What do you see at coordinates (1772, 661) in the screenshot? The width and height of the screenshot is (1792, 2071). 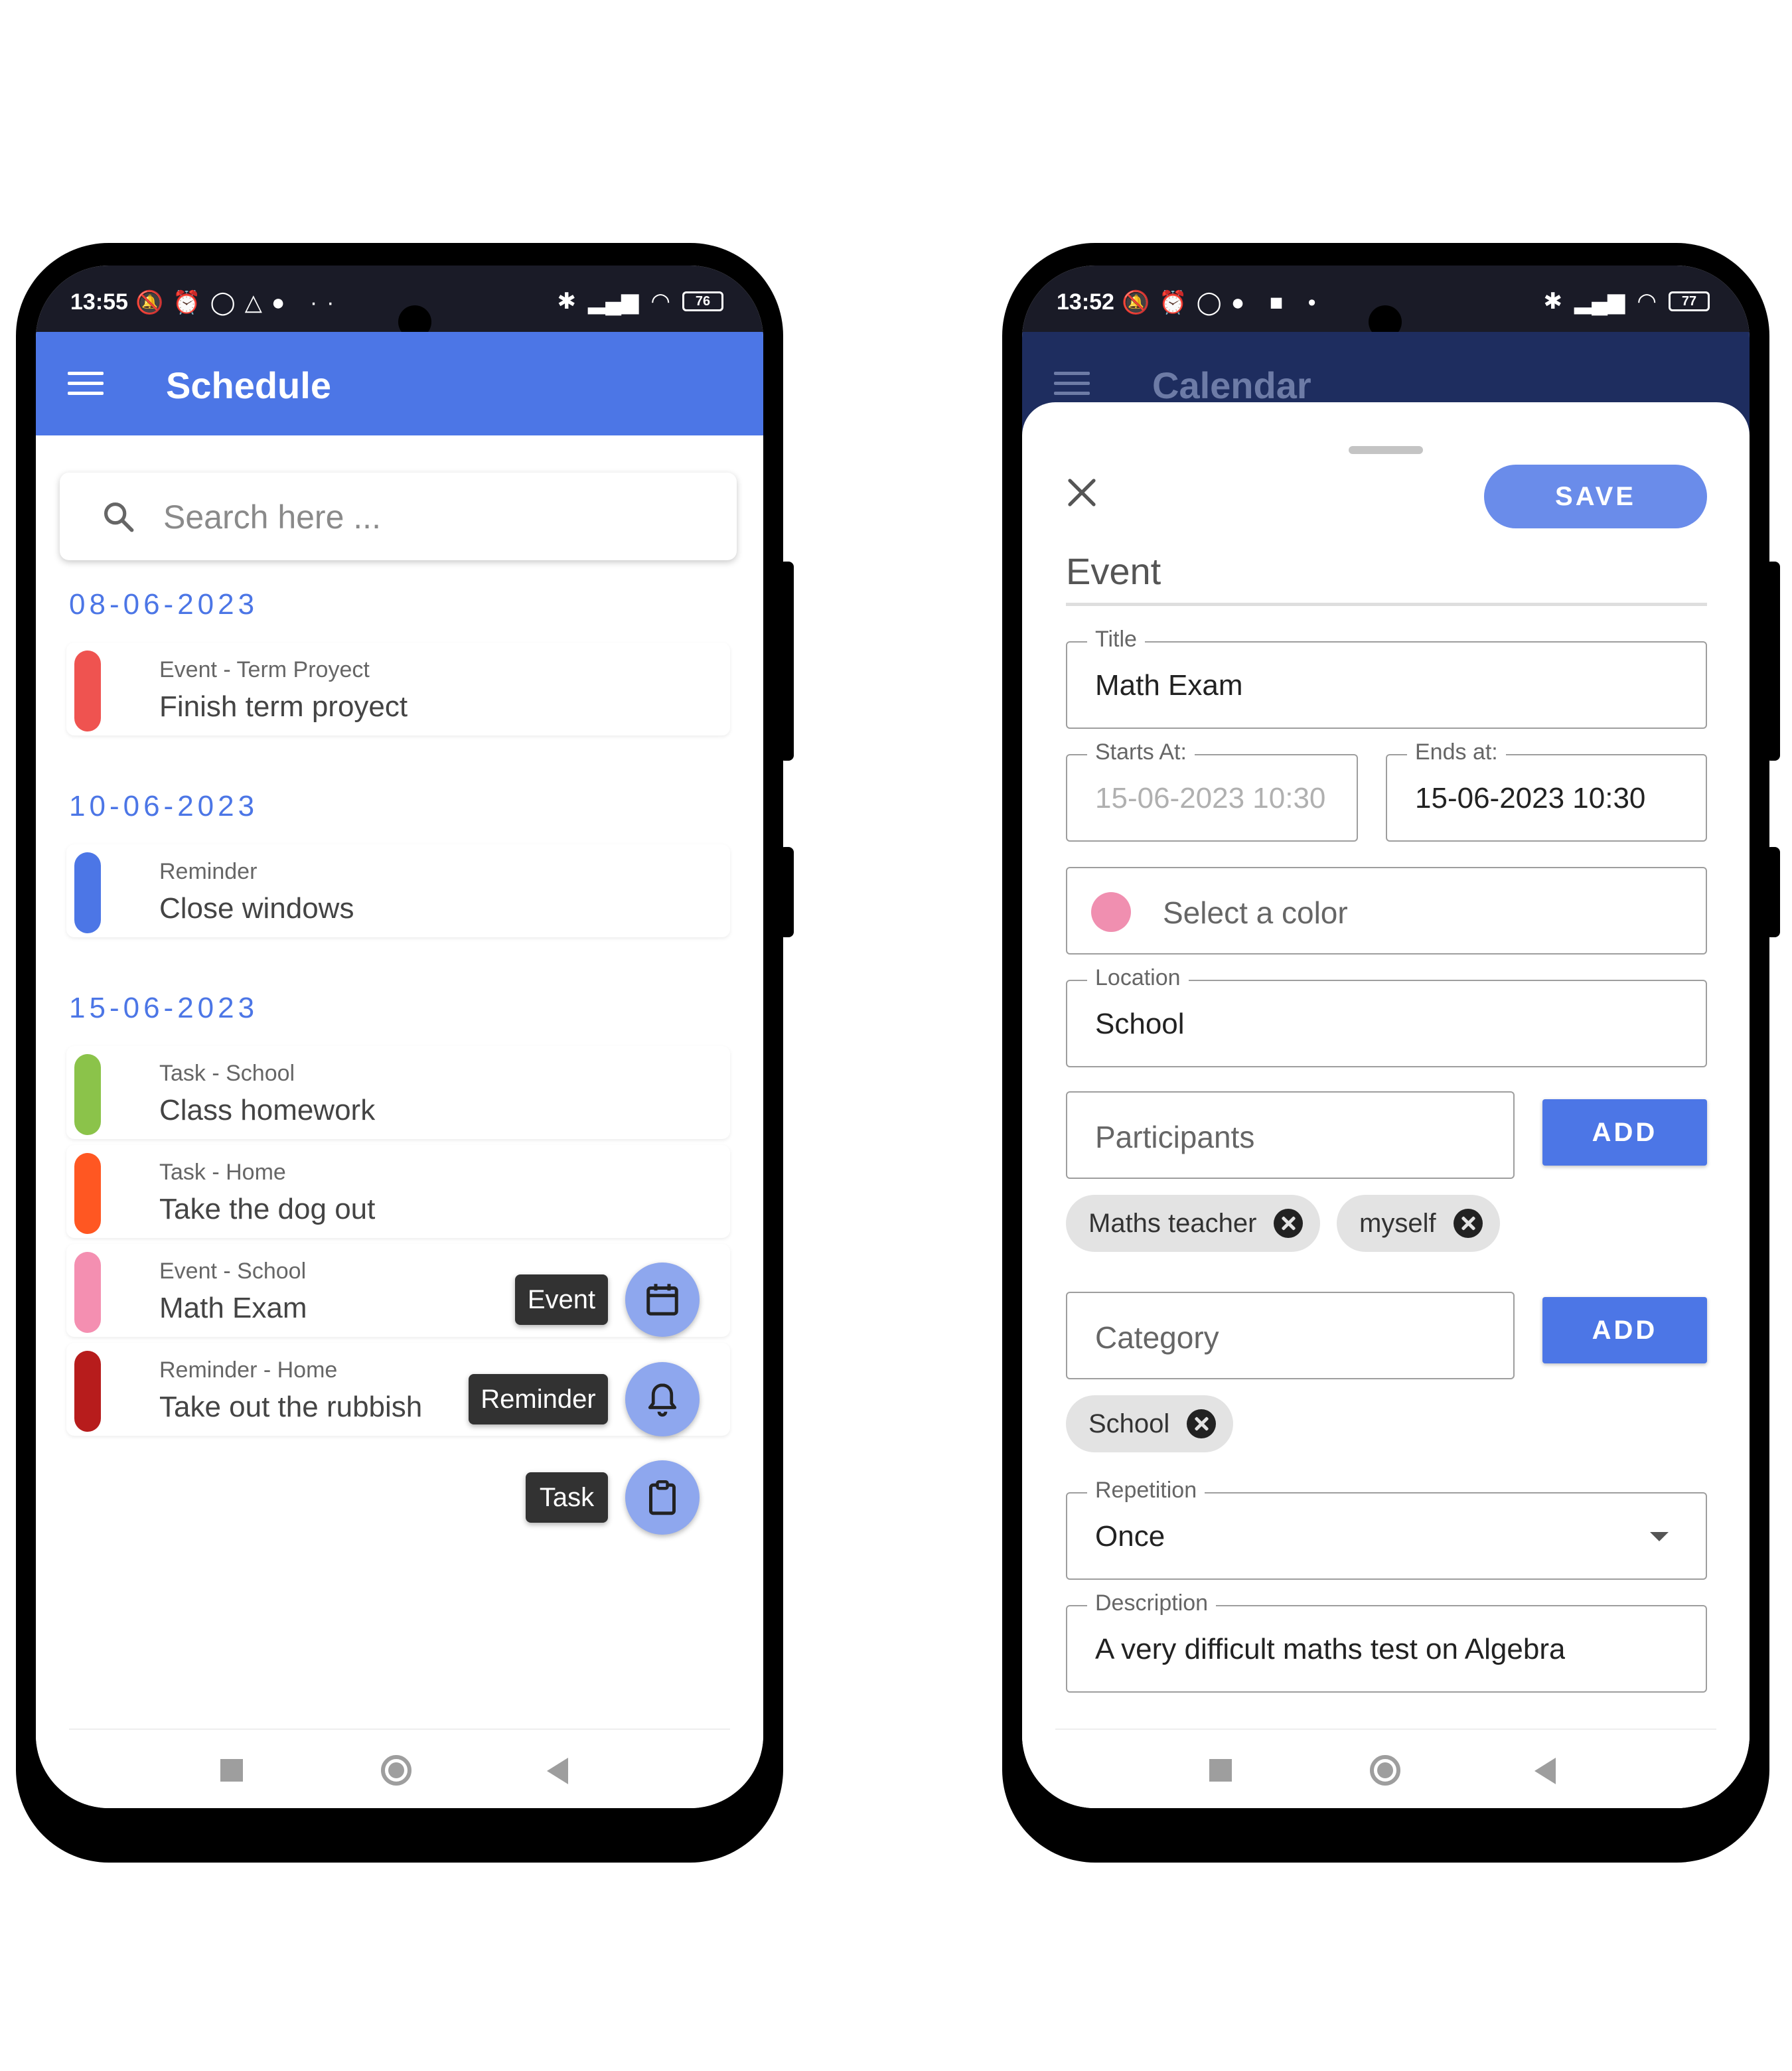 I see `volume-button` at bounding box center [1772, 661].